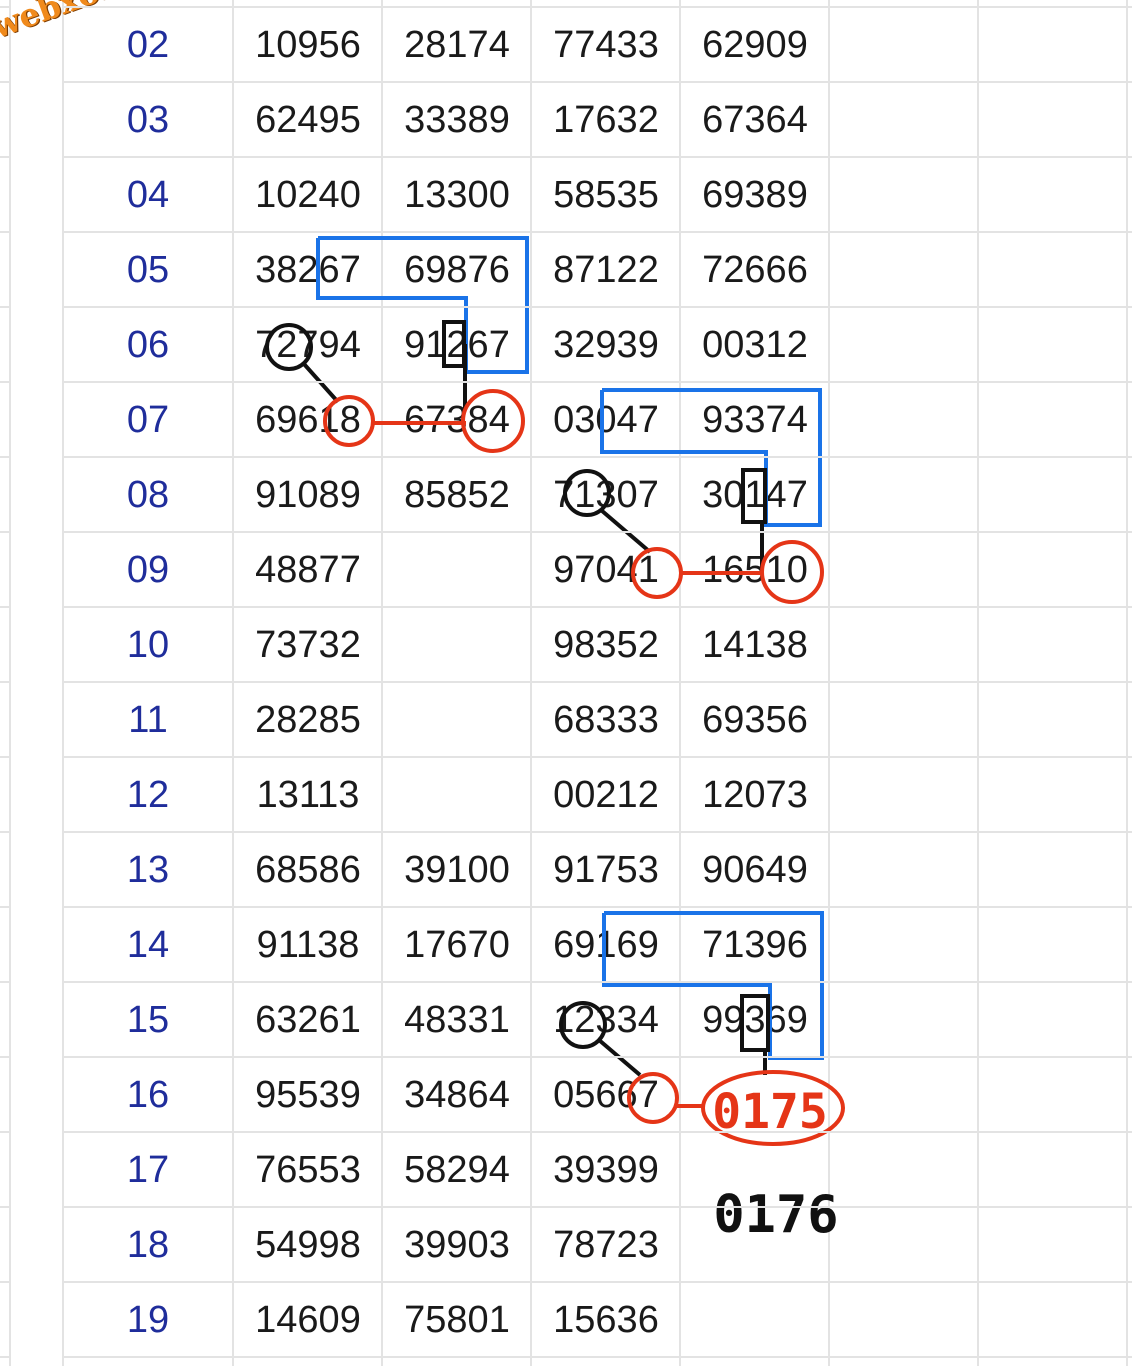  I want to click on table-row: 11 28285 68333 69356, so click(566, 718).